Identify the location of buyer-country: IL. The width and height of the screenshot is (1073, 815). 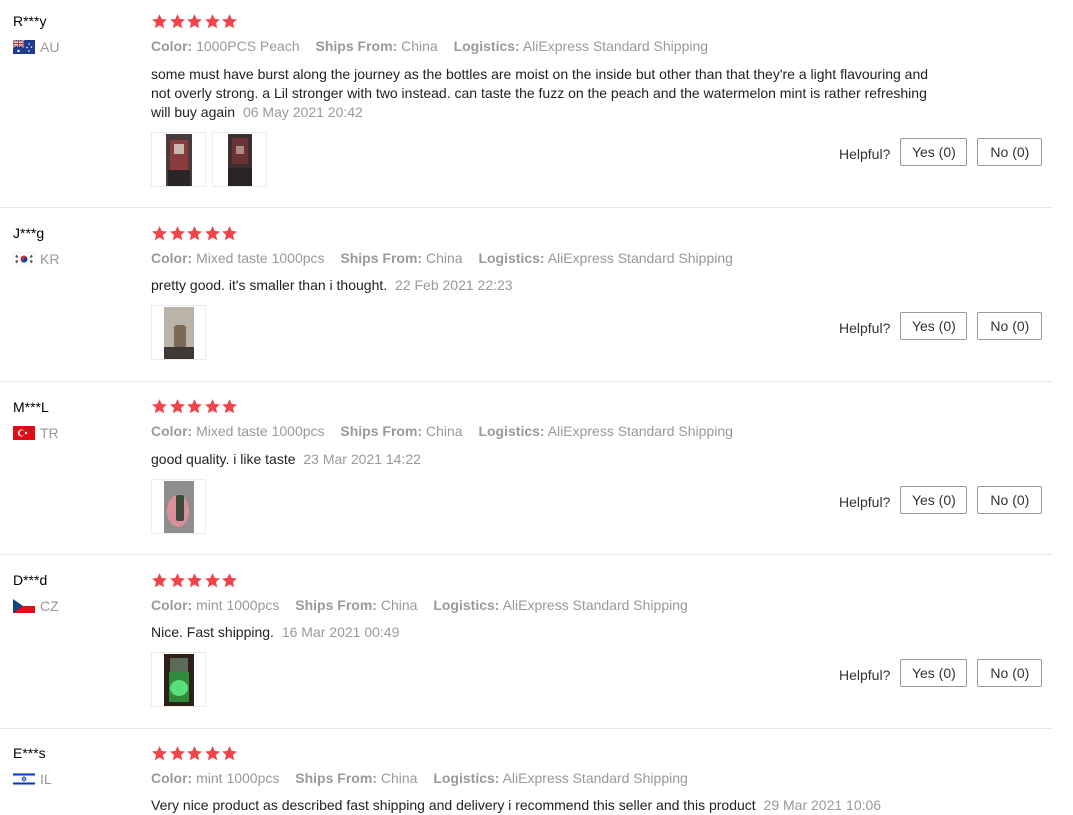
(32, 779).